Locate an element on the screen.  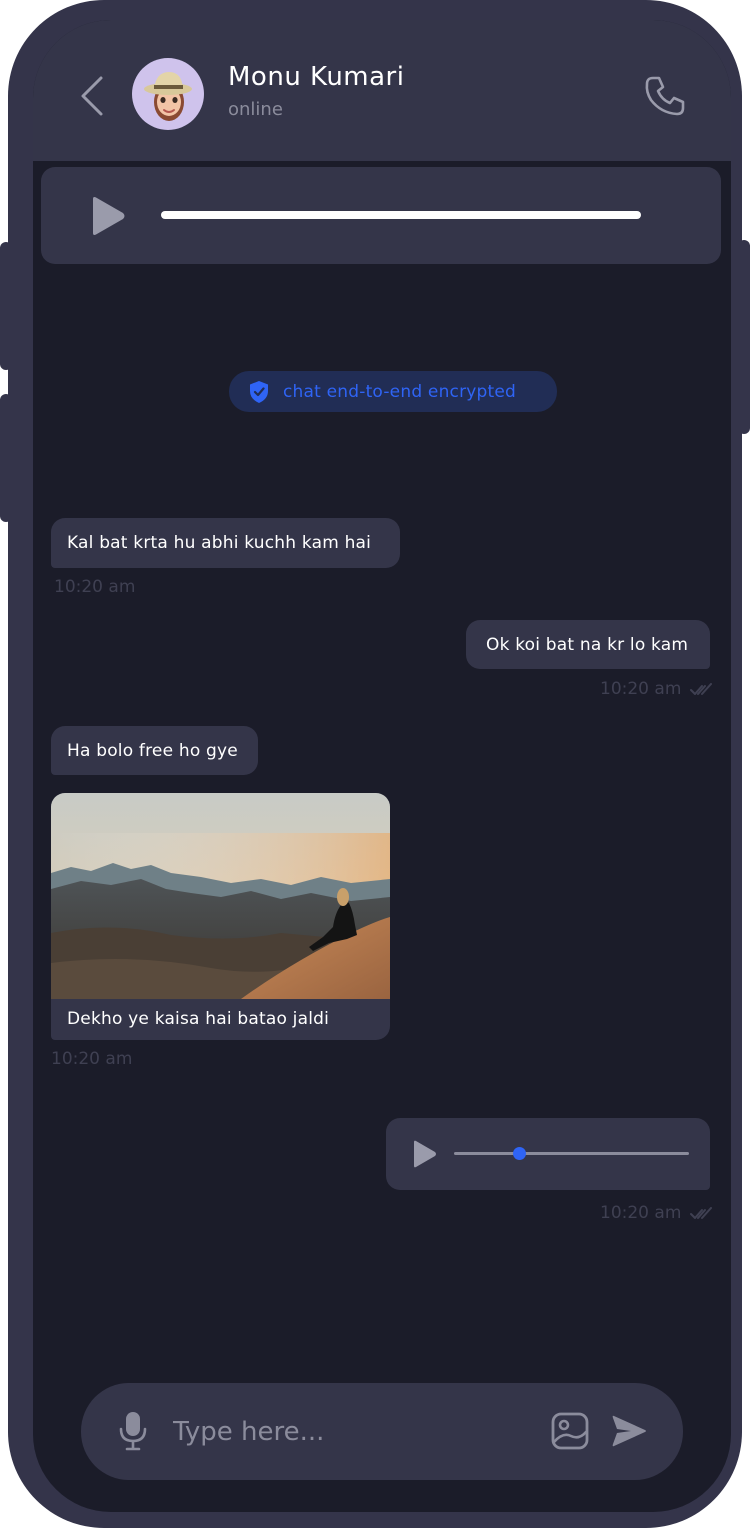
send-icon is located at coordinates (629, 1431).